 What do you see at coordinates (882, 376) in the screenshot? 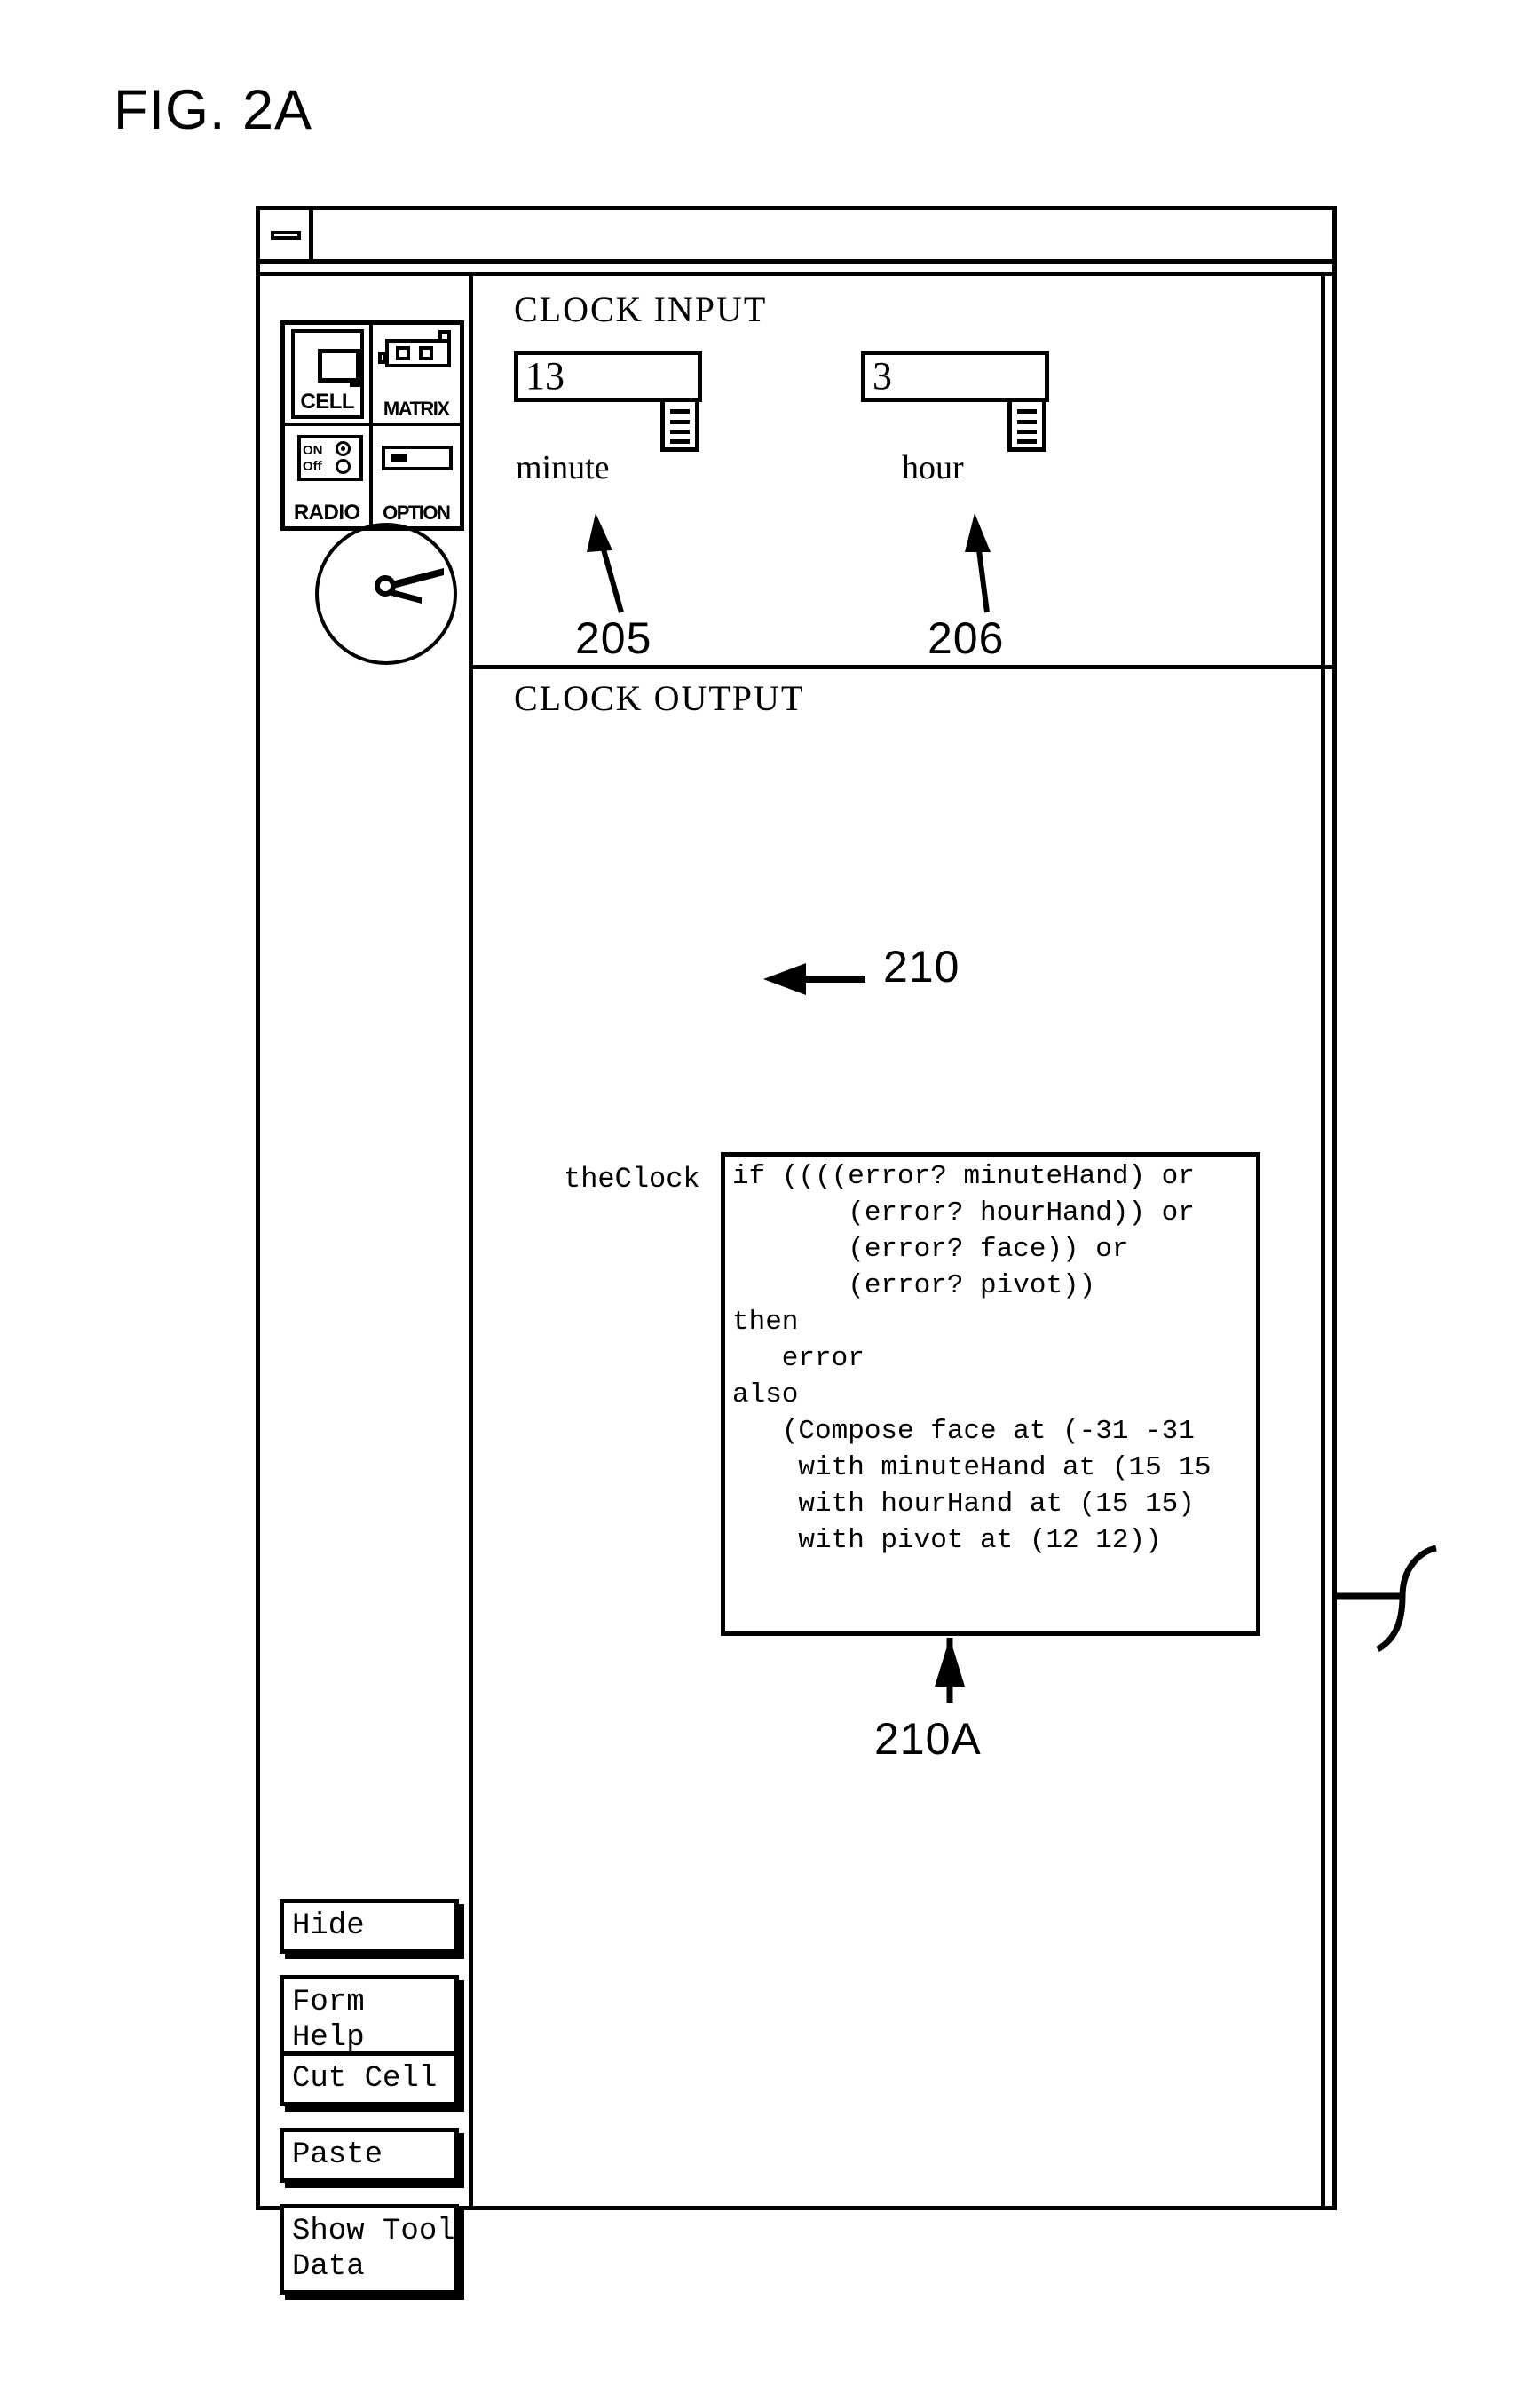
I see `hour-input-value: 3` at bounding box center [882, 376].